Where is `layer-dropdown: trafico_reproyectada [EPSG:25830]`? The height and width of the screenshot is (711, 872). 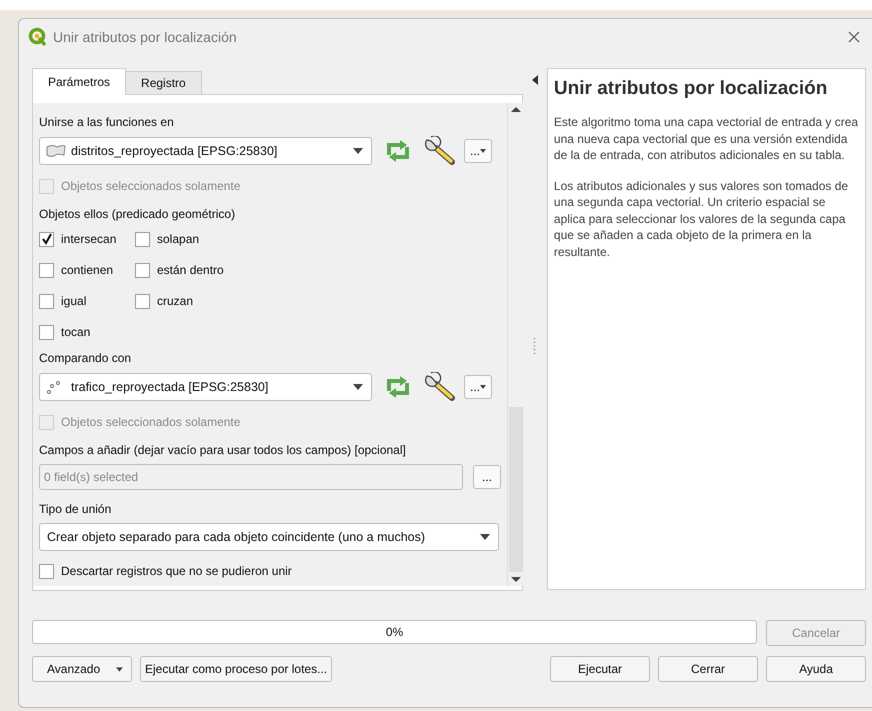 layer-dropdown: trafico_reproyectada [EPSG:25830] is located at coordinates (205, 387).